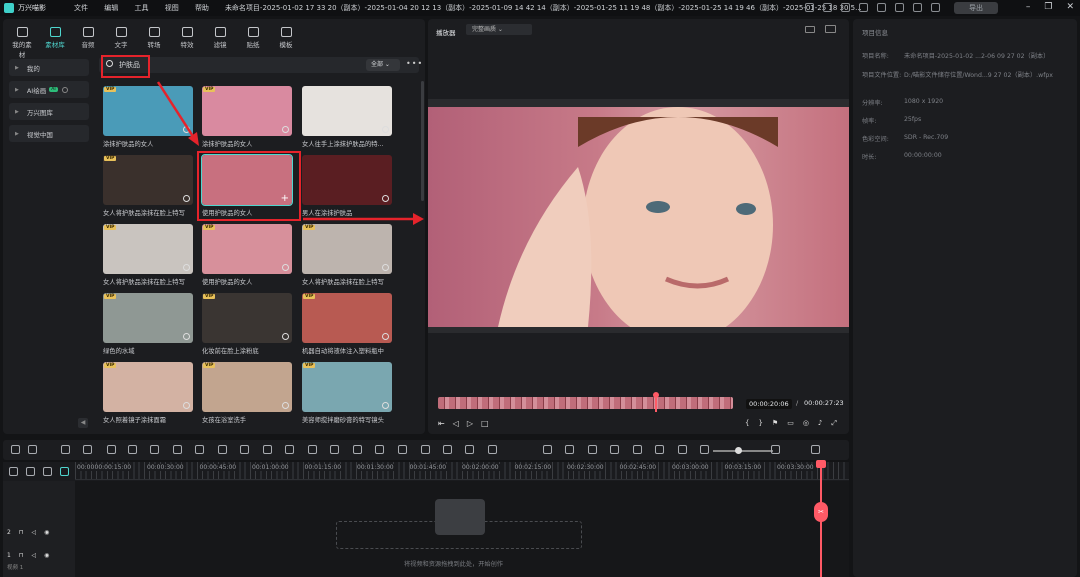 The image size is (1080, 577). I want to click on expand-more-icon, so click(492, 449).